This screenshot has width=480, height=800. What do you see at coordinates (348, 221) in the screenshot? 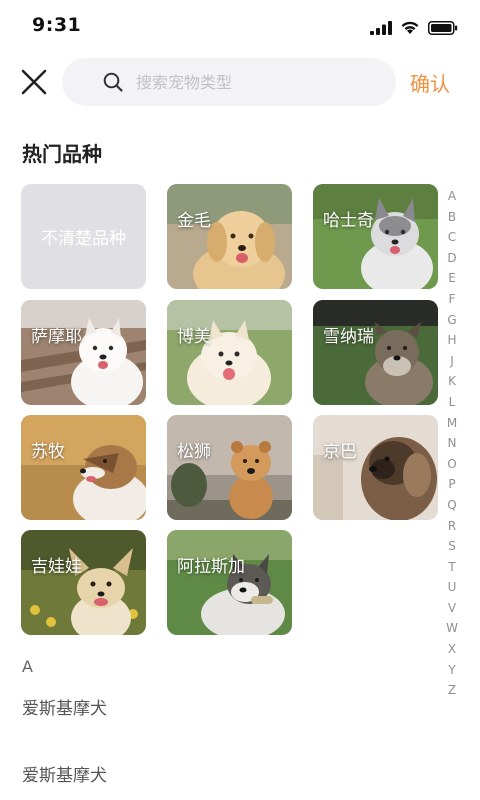
I see `breed-tile-label: 哈士奇` at bounding box center [348, 221].